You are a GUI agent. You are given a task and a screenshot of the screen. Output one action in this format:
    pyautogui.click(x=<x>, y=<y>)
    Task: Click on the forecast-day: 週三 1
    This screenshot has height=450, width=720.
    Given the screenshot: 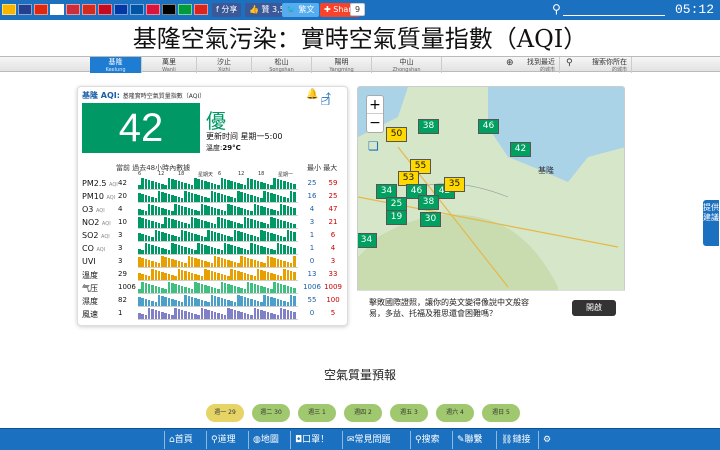 What is the action you would take?
    pyautogui.click(x=317, y=413)
    